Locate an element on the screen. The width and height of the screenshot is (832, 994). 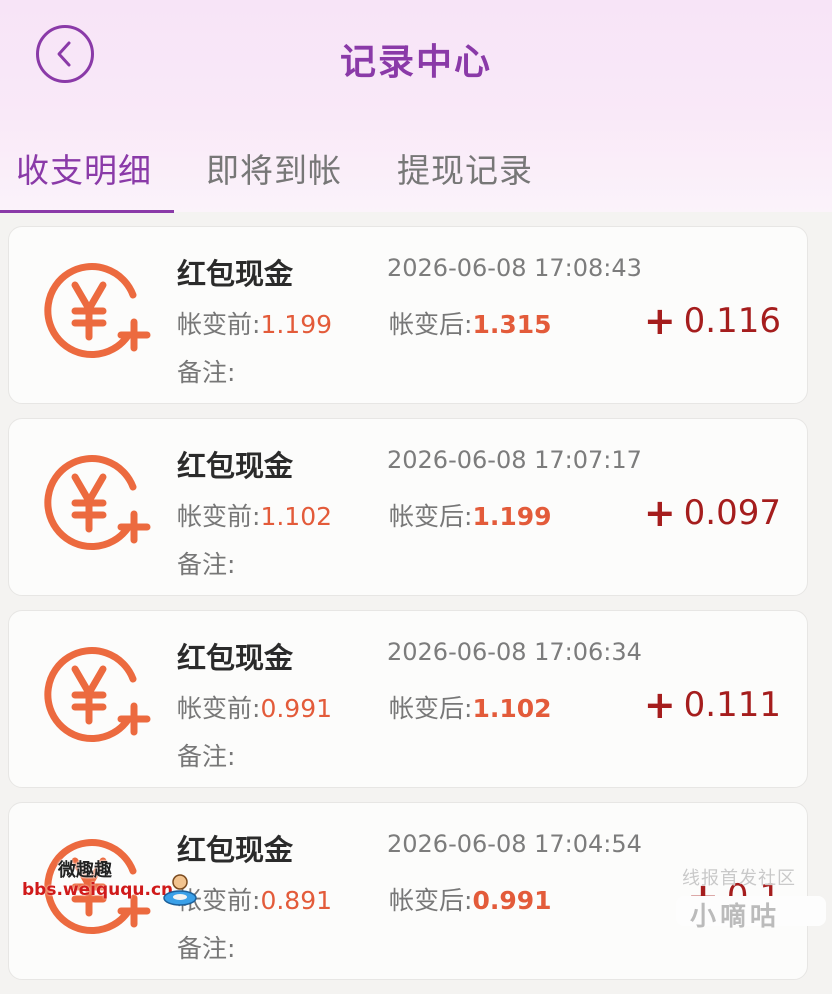
tab-active-indicator is located at coordinates (87, 211).